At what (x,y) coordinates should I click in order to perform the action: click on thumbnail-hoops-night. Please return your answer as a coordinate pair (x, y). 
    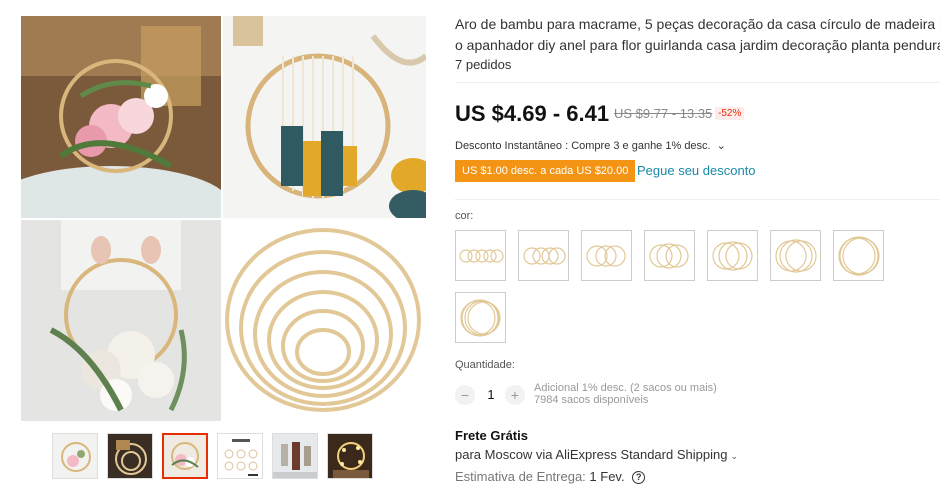
    Looking at the image, I should click on (130, 456).